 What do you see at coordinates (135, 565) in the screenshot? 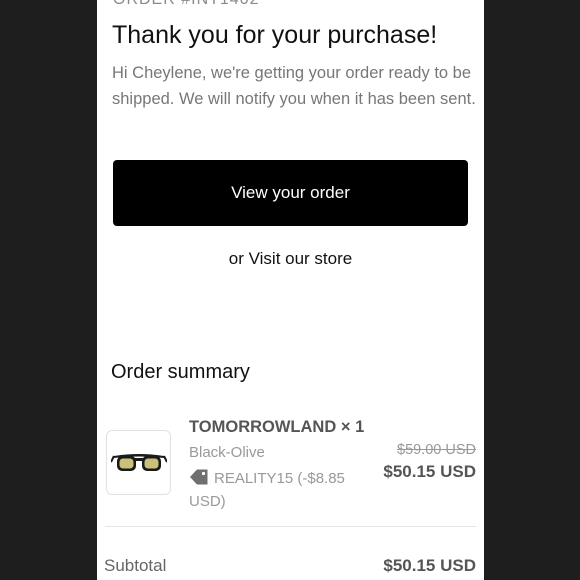
I see `subtotal-label: Subtotal` at bounding box center [135, 565].